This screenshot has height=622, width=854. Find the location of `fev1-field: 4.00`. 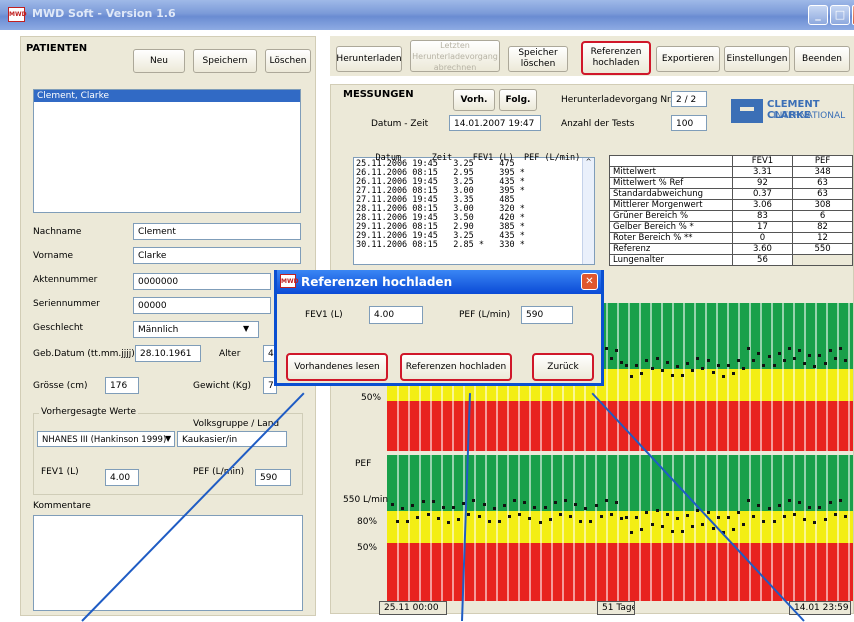

fev1-field: 4.00 is located at coordinates (122, 477).